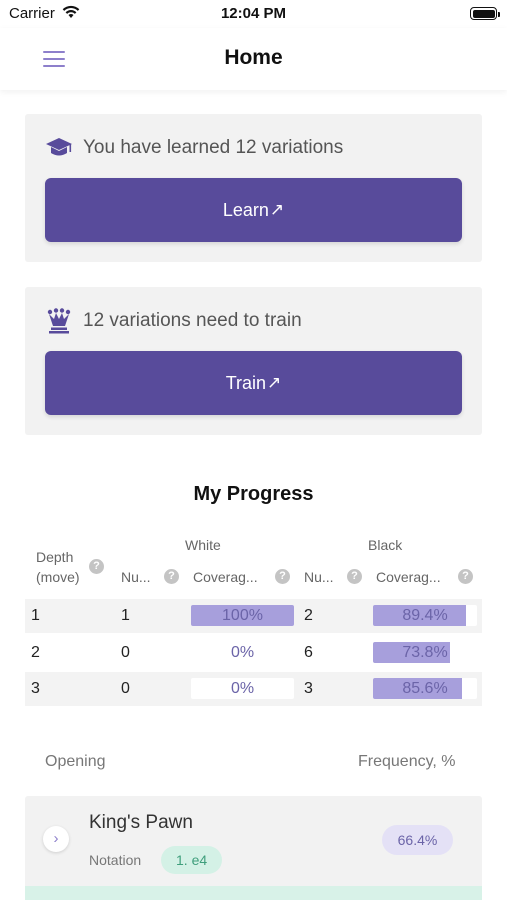 Image resolution: width=507 pixels, height=900 pixels. I want to click on learn-card: You have learned 12 variations Learn ↗, so click(253, 188).